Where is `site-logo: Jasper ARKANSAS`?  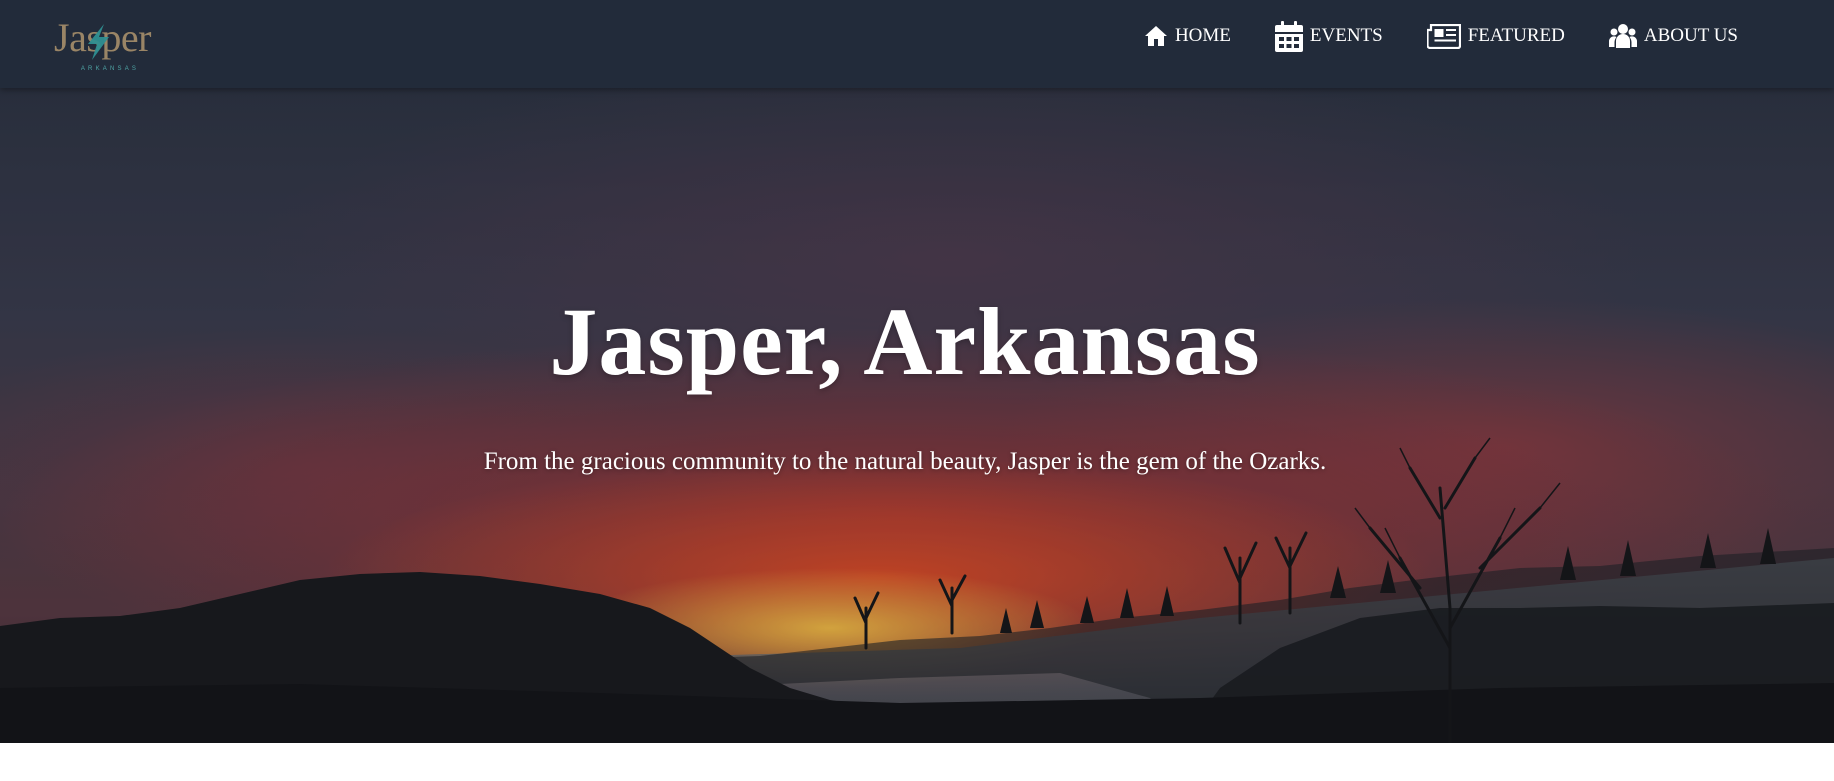
site-logo: Jasper ARKANSAS is located at coordinates (109, 44).